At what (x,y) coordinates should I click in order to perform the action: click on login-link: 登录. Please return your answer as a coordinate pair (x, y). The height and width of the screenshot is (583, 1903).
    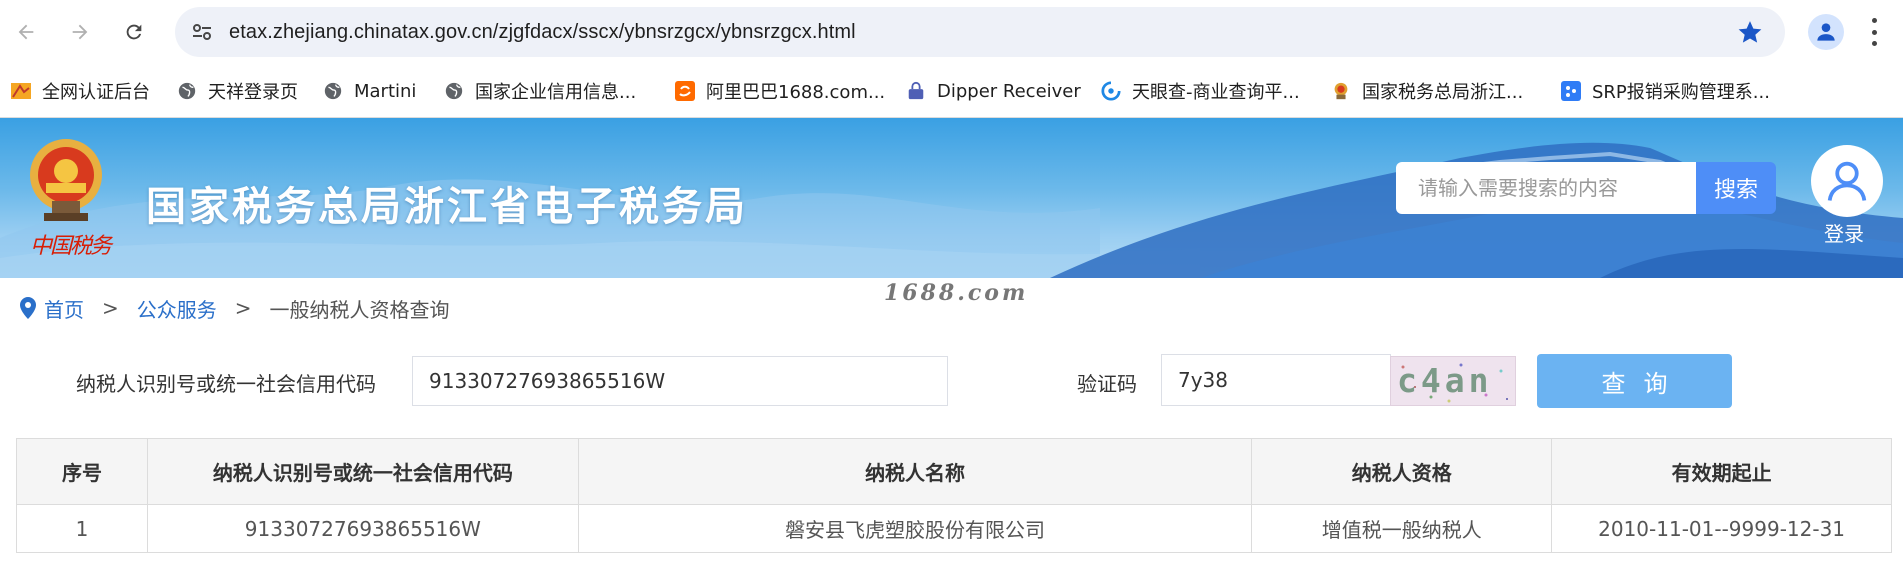
    Looking at the image, I should click on (1844, 232).